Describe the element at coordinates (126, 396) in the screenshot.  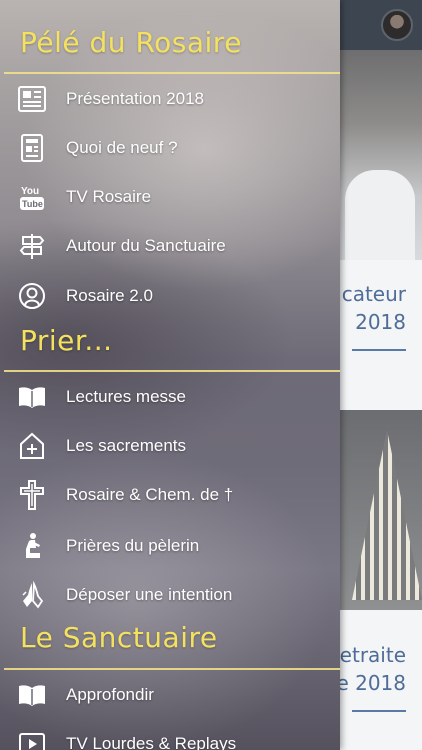
I see `menu-item-label: Lectures messe` at that location.